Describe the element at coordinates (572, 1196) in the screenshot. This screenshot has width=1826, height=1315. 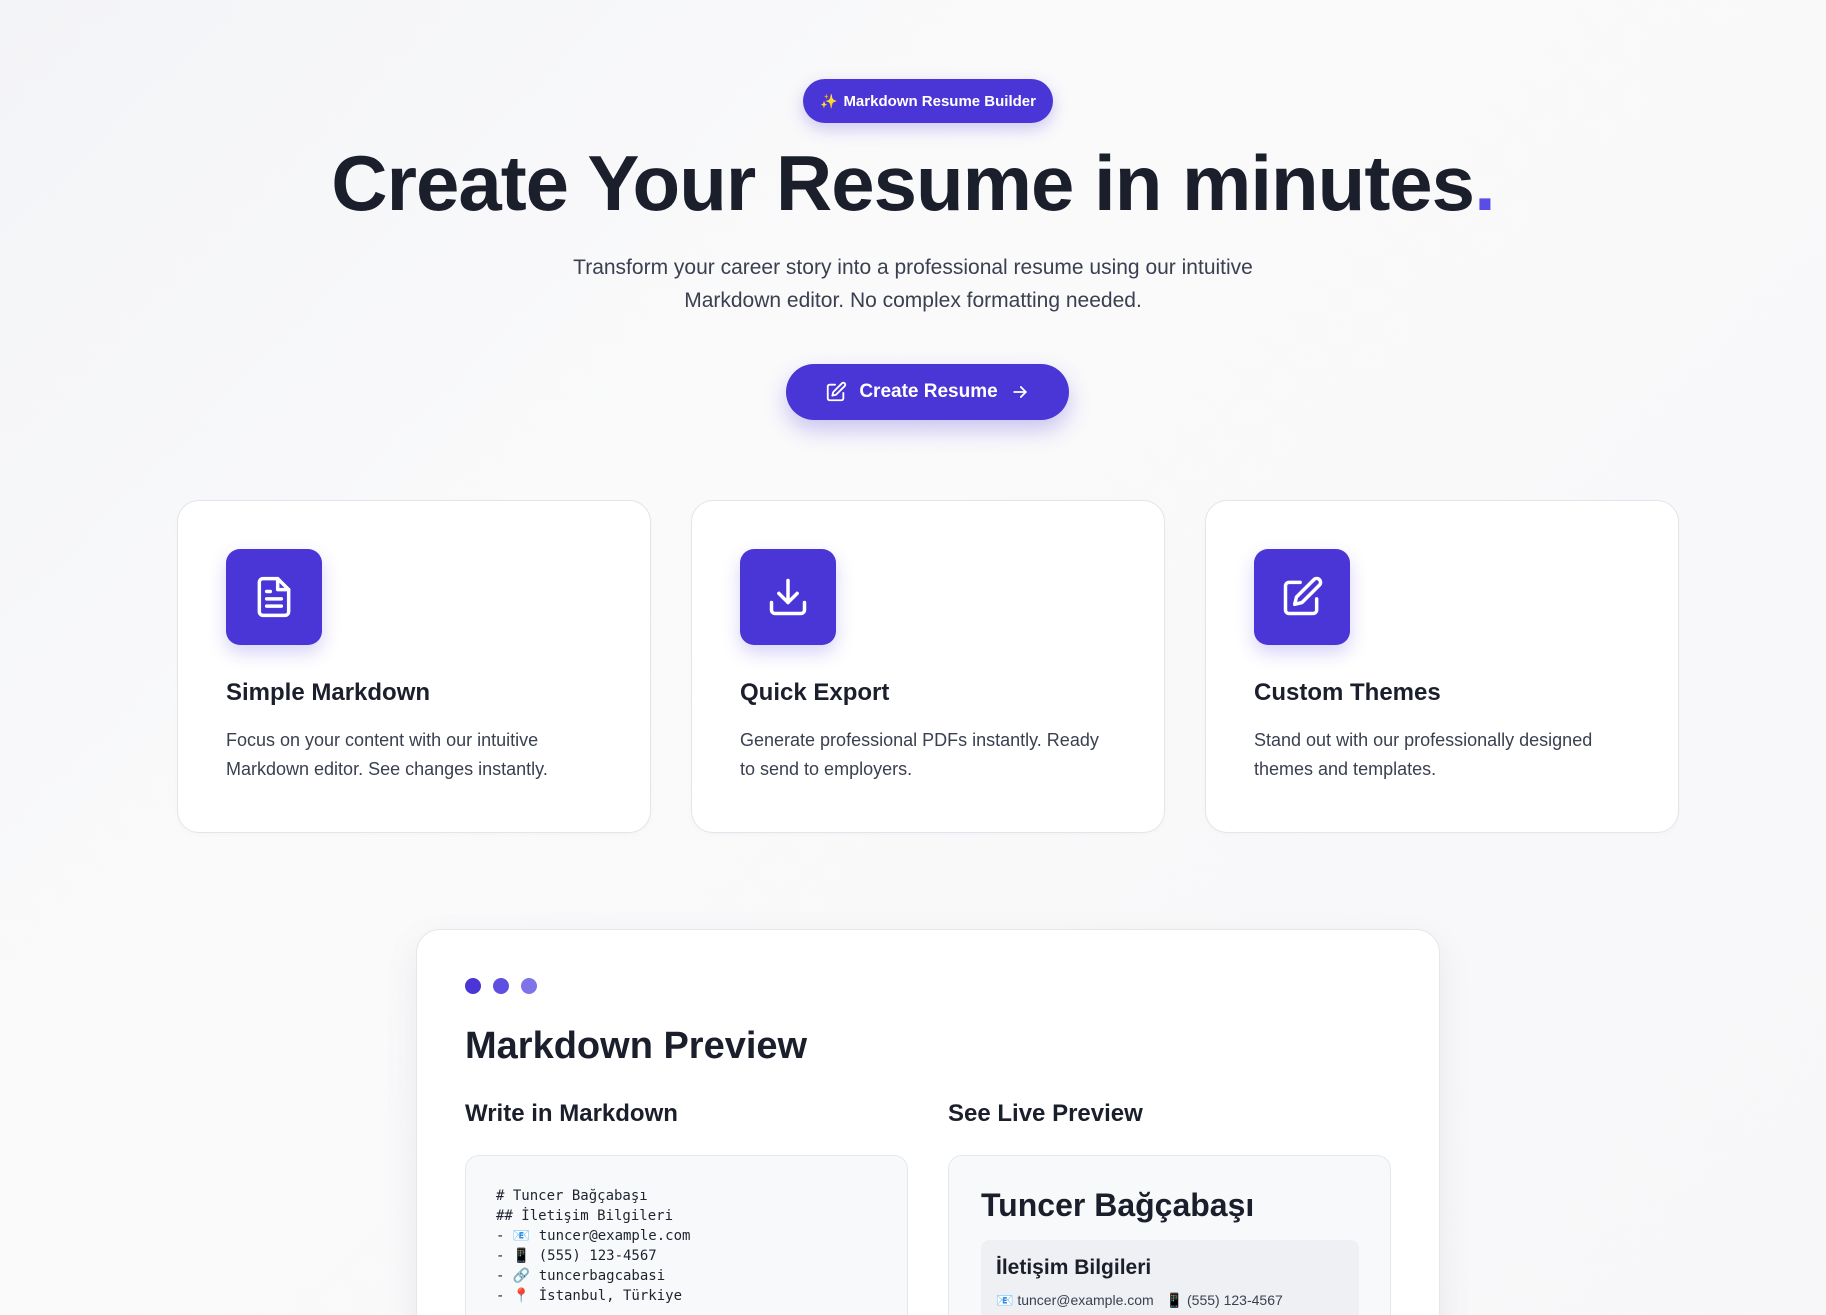
I see `code-line: # Tuncer Bağçabaşı` at that location.